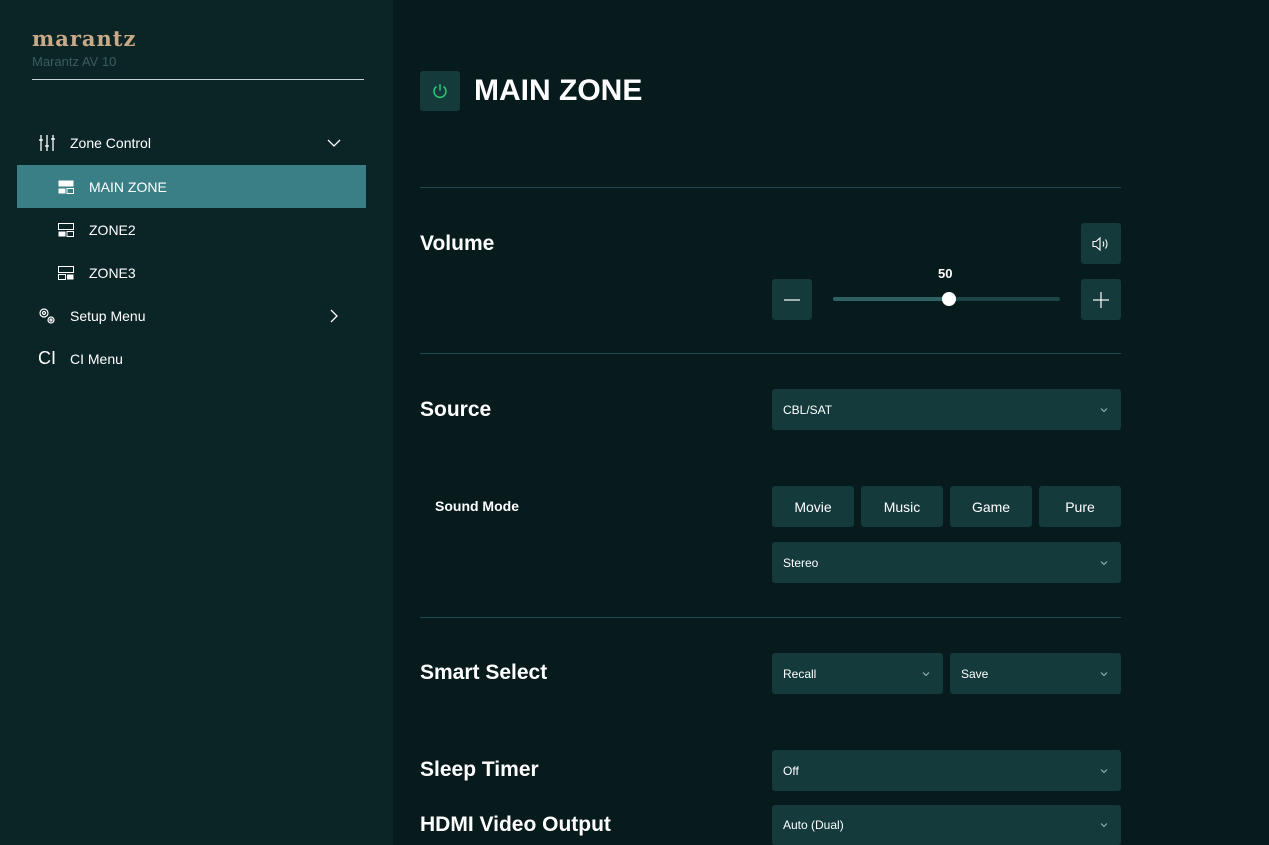 Image resolution: width=1269 pixels, height=845 pixels. What do you see at coordinates (891, 299) in the screenshot?
I see `volume-slider-fill` at bounding box center [891, 299].